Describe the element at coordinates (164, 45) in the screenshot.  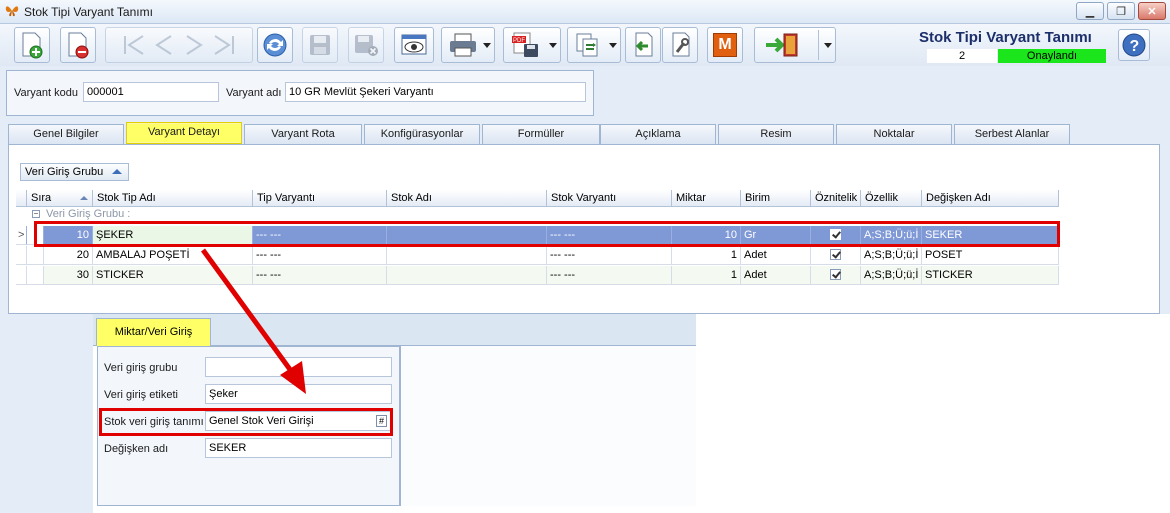
I see `previous-icon` at that location.